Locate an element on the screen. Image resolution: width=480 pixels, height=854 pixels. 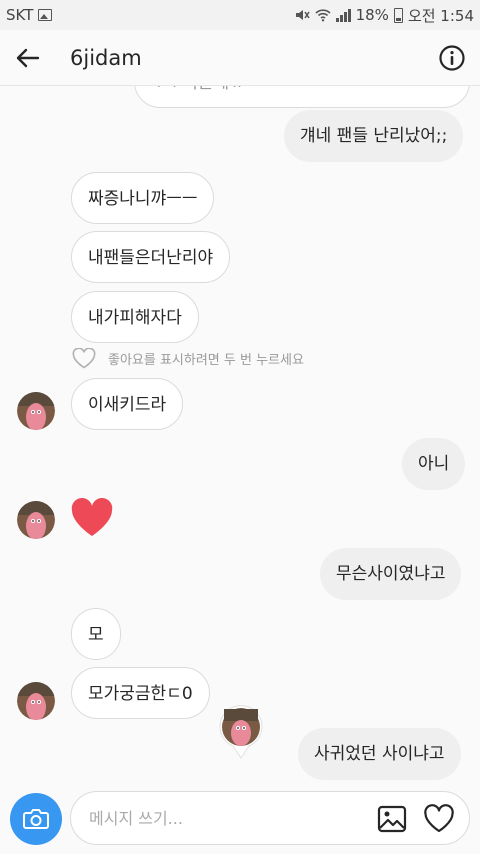
camera-icon is located at coordinates (36, 819).